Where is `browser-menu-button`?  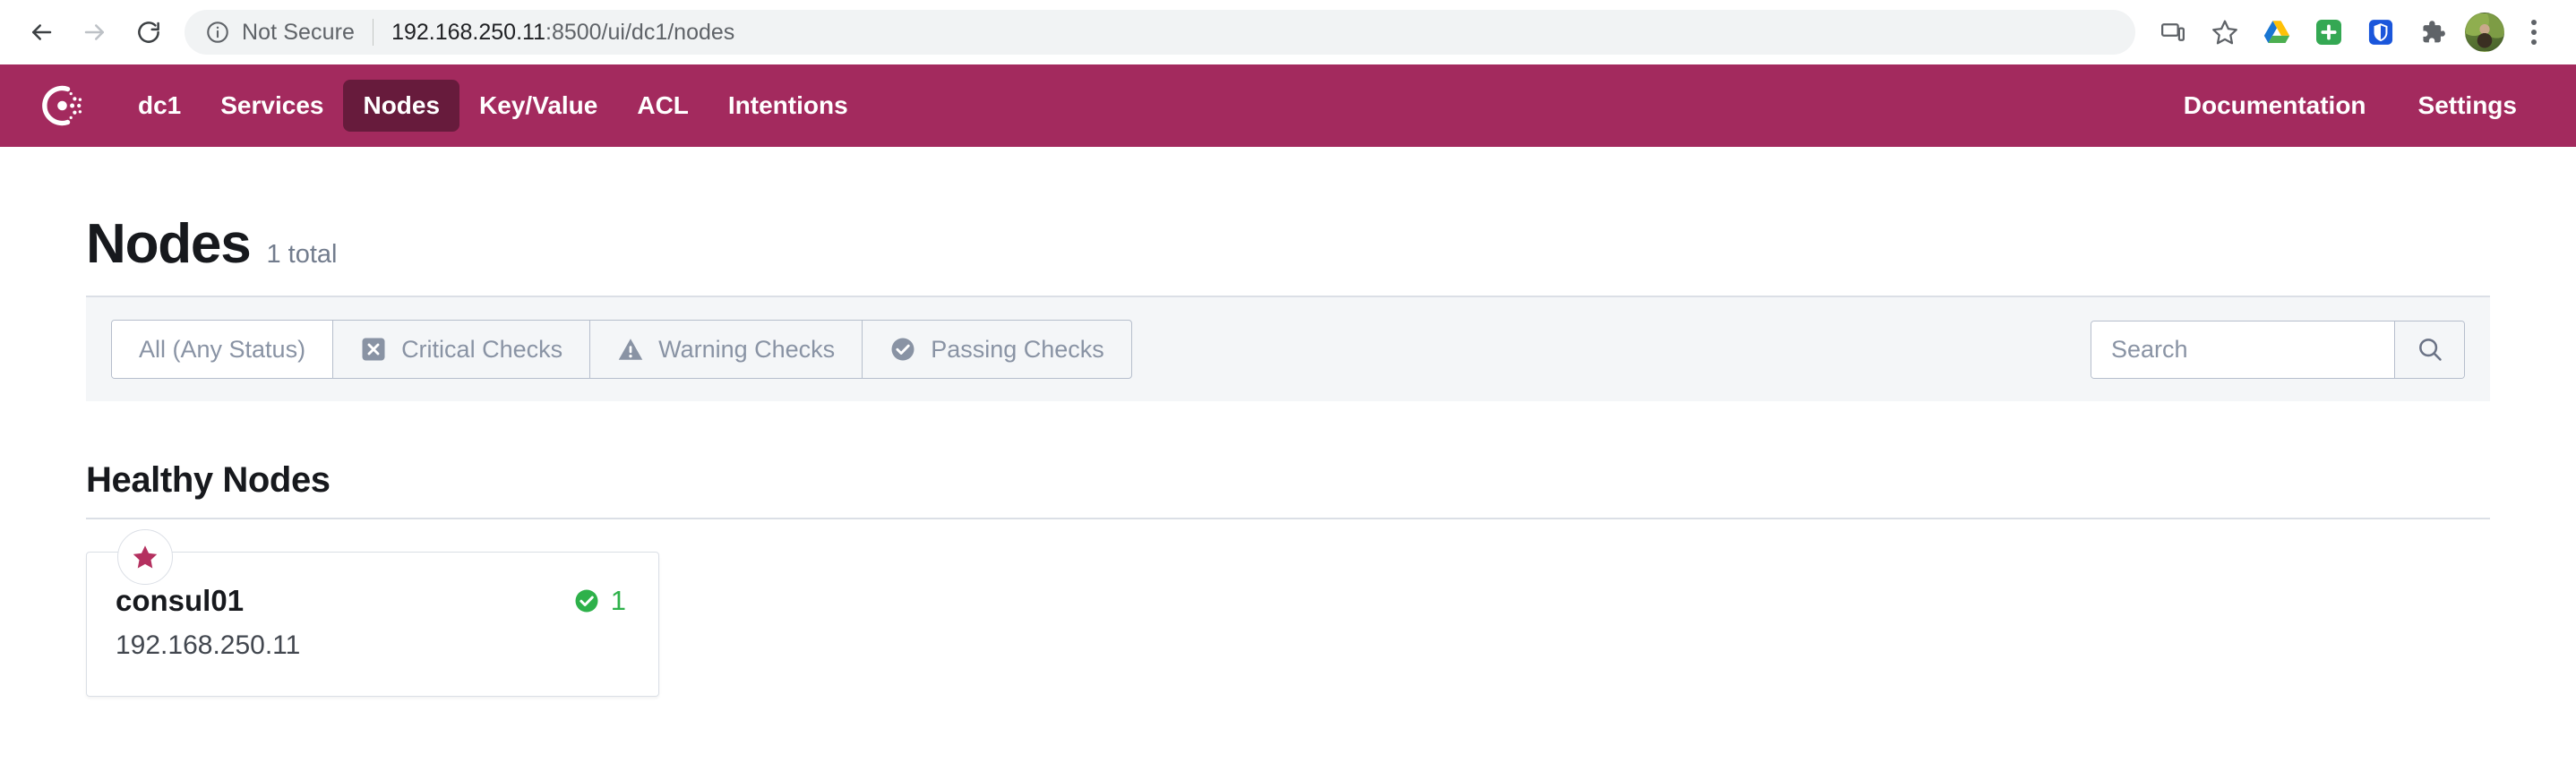
browser-menu-button is located at coordinates (2534, 32).